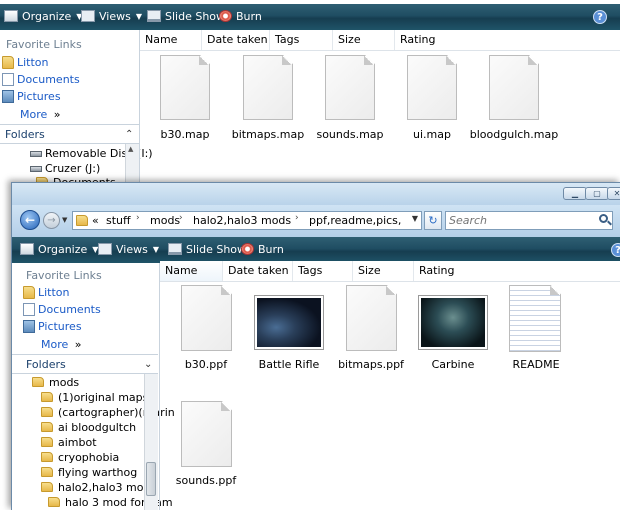  What do you see at coordinates (613, 193) in the screenshot?
I see `close-button: ✕` at bounding box center [613, 193].